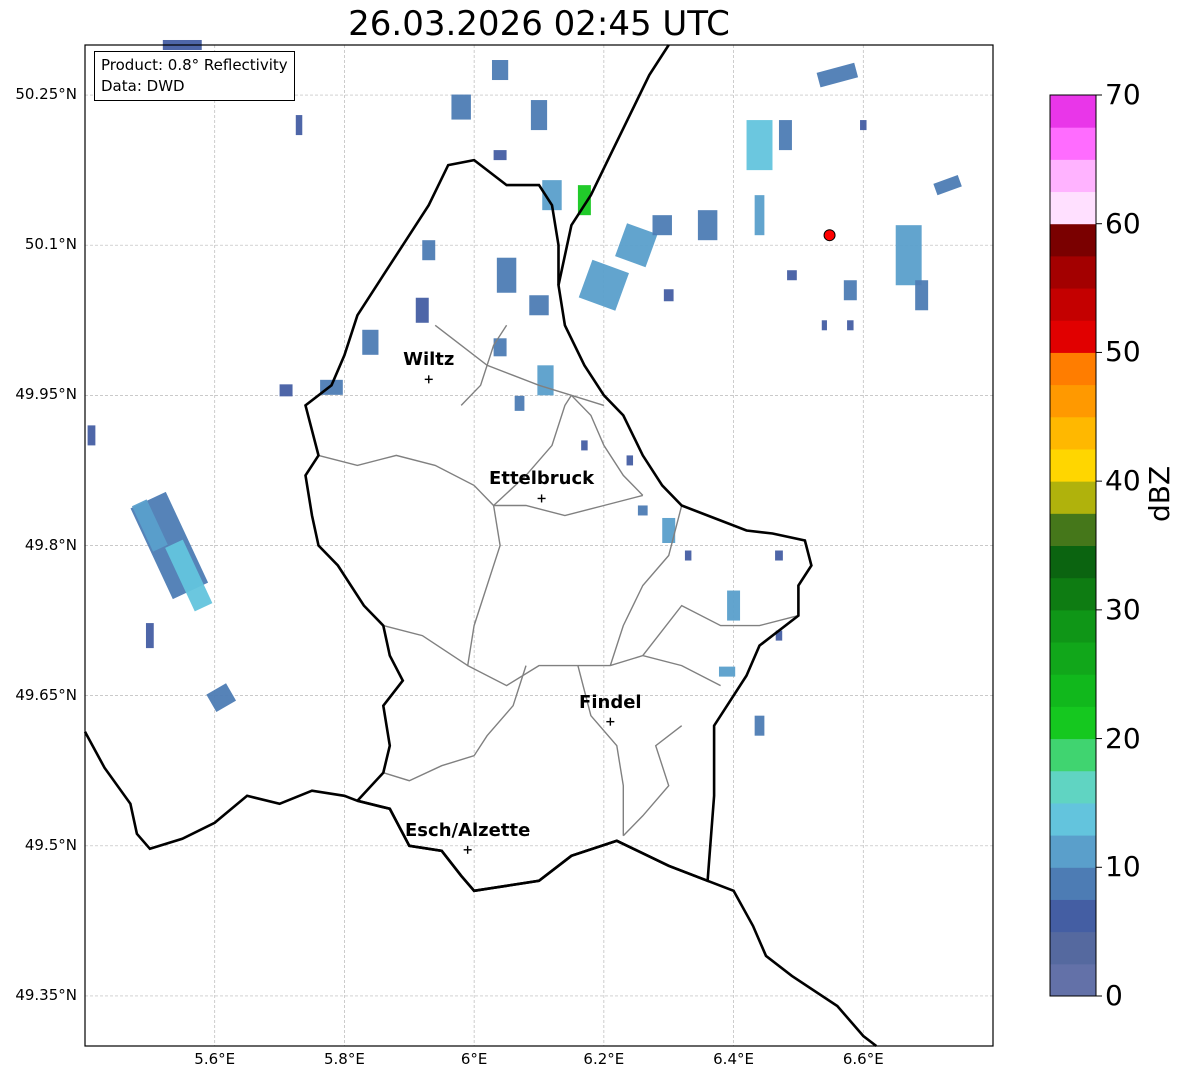 The image size is (1184, 1081). Describe the element at coordinates (863, 1059) in the screenshot. I see `lon-tick-label: 6.6°E` at that location.